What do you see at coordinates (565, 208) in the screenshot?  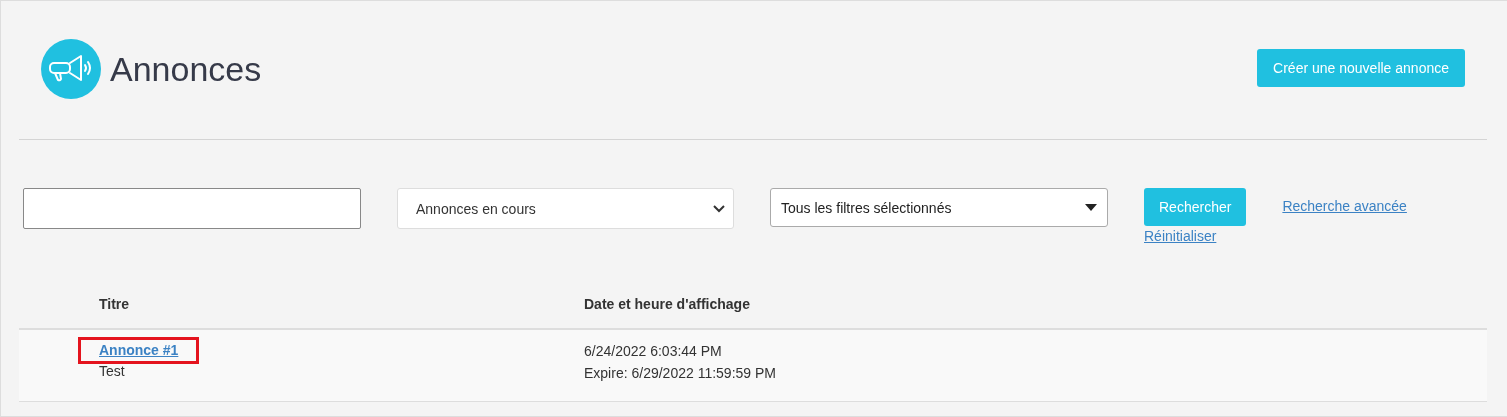 I see `status-dropdown: Annonces en cours` at bounding box center [565, 208].